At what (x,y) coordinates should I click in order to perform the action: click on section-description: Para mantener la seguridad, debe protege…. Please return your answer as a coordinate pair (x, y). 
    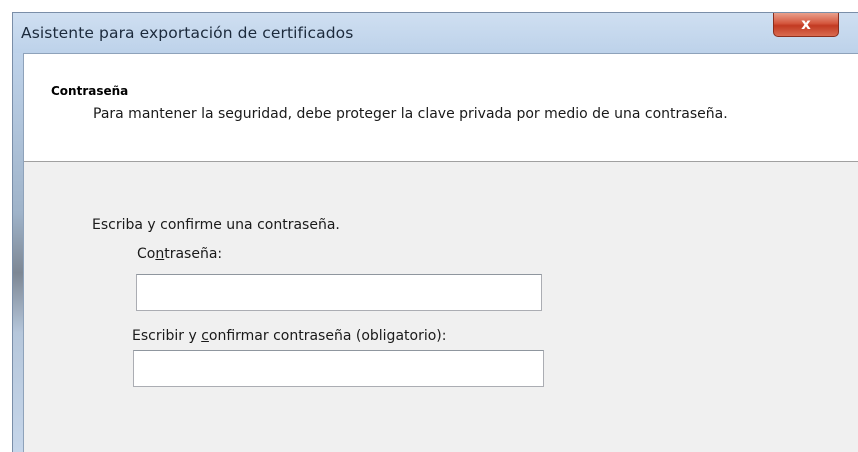
    Looking at the image, I should click on (410, 114).